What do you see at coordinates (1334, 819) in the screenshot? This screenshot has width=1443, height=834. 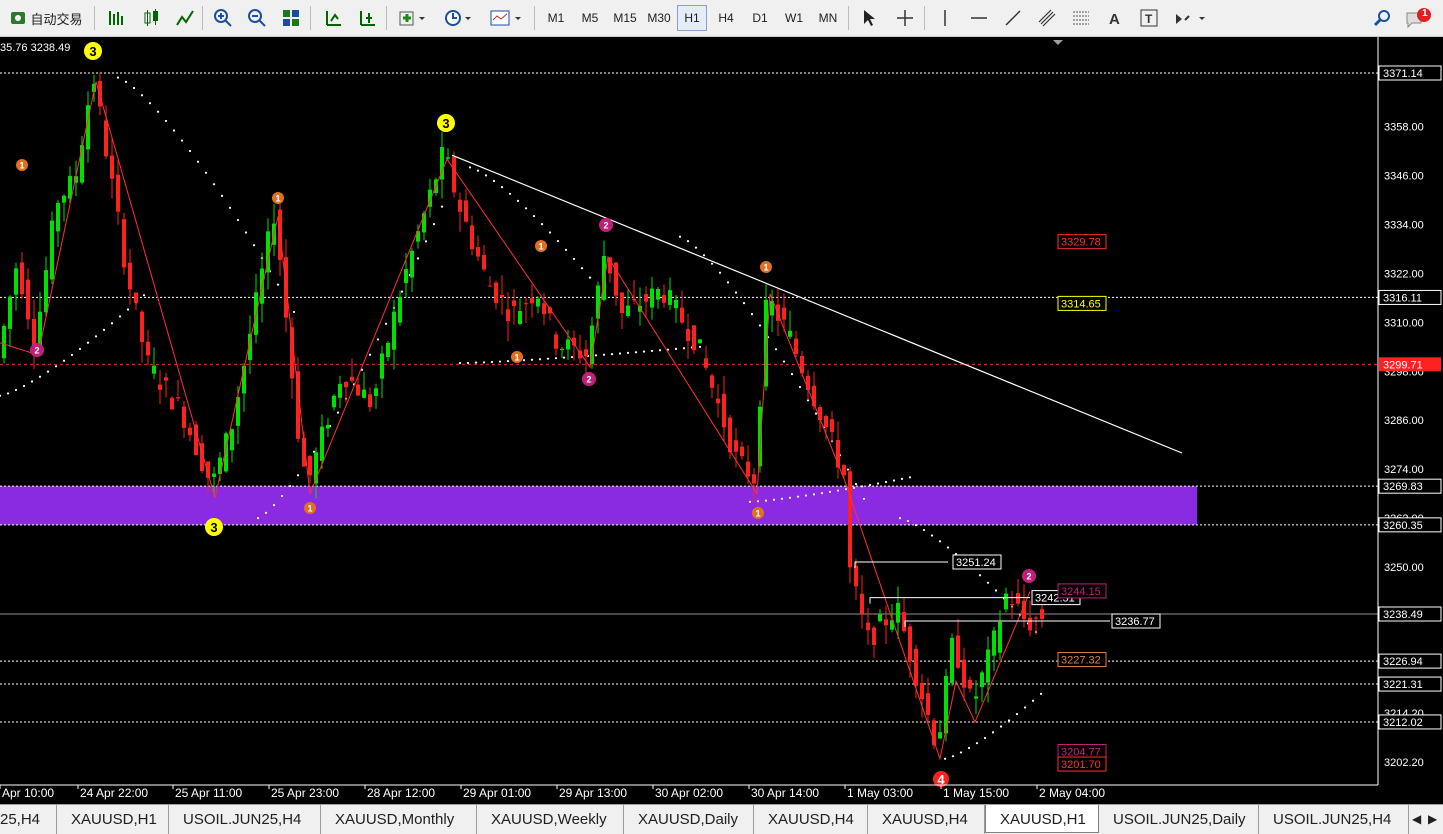 I see `tab-chart-10: USOIL.JUN25,H4` at bounding box center [1334, 819].